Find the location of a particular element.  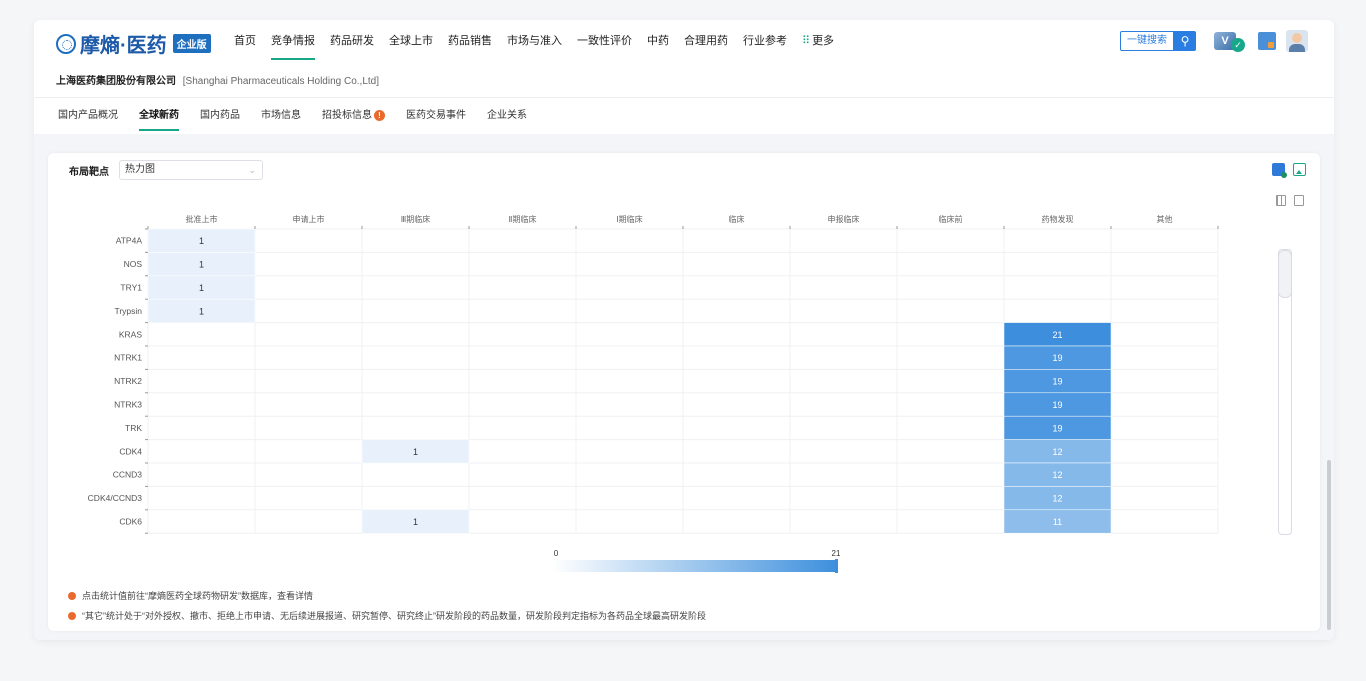

logo-text: 摩熵·医药 is located at coordinates (123, 46).